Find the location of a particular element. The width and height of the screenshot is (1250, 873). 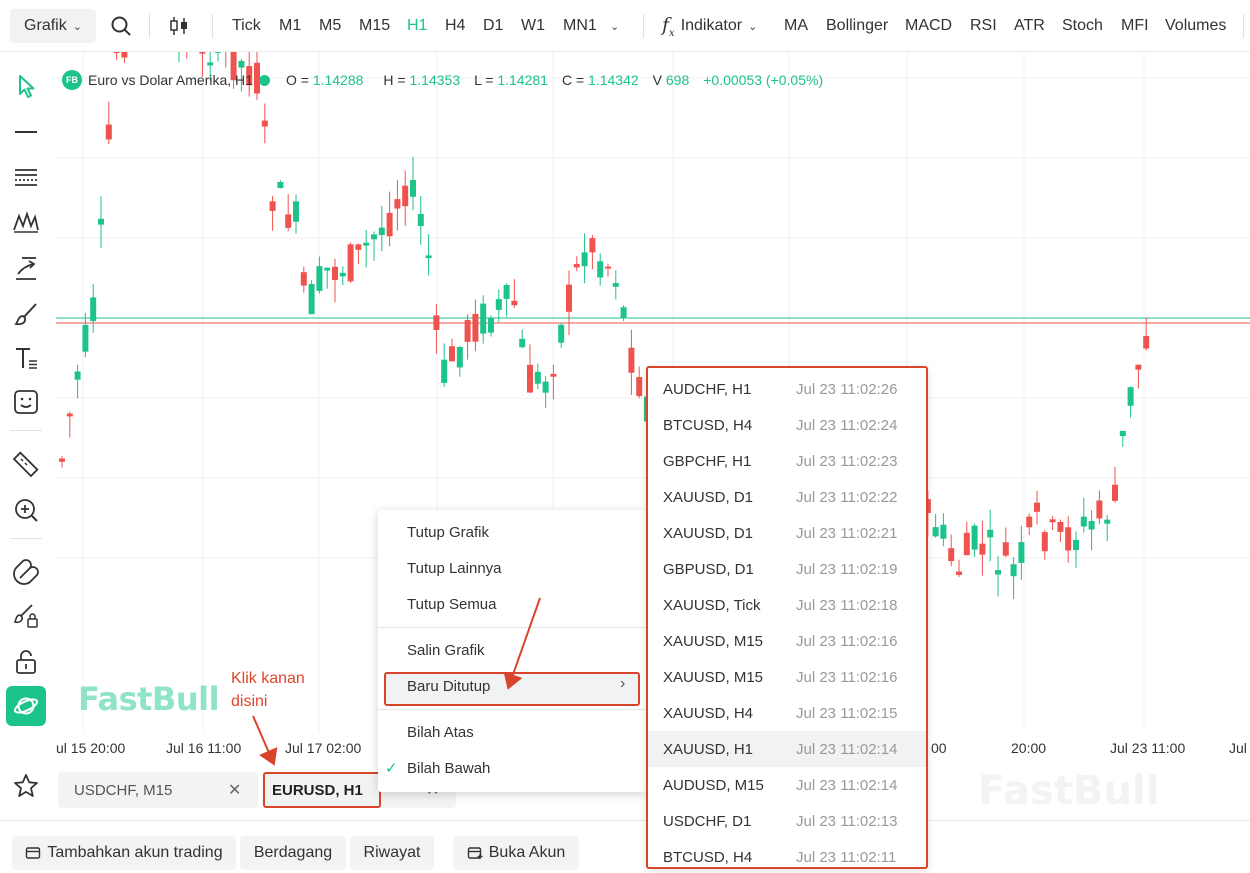

recently-closed-time: Jul 23 11:02:26 is located at coordinates (847, 389).